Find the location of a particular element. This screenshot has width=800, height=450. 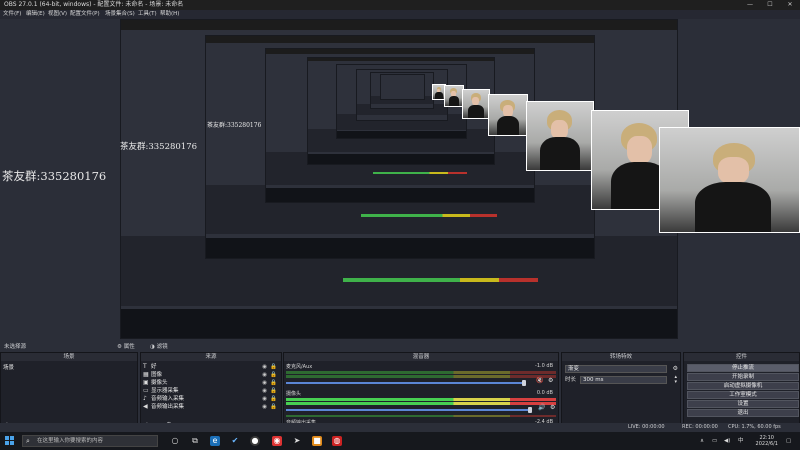

app-icon-orange: ■ is located at coordinates (317, 441).